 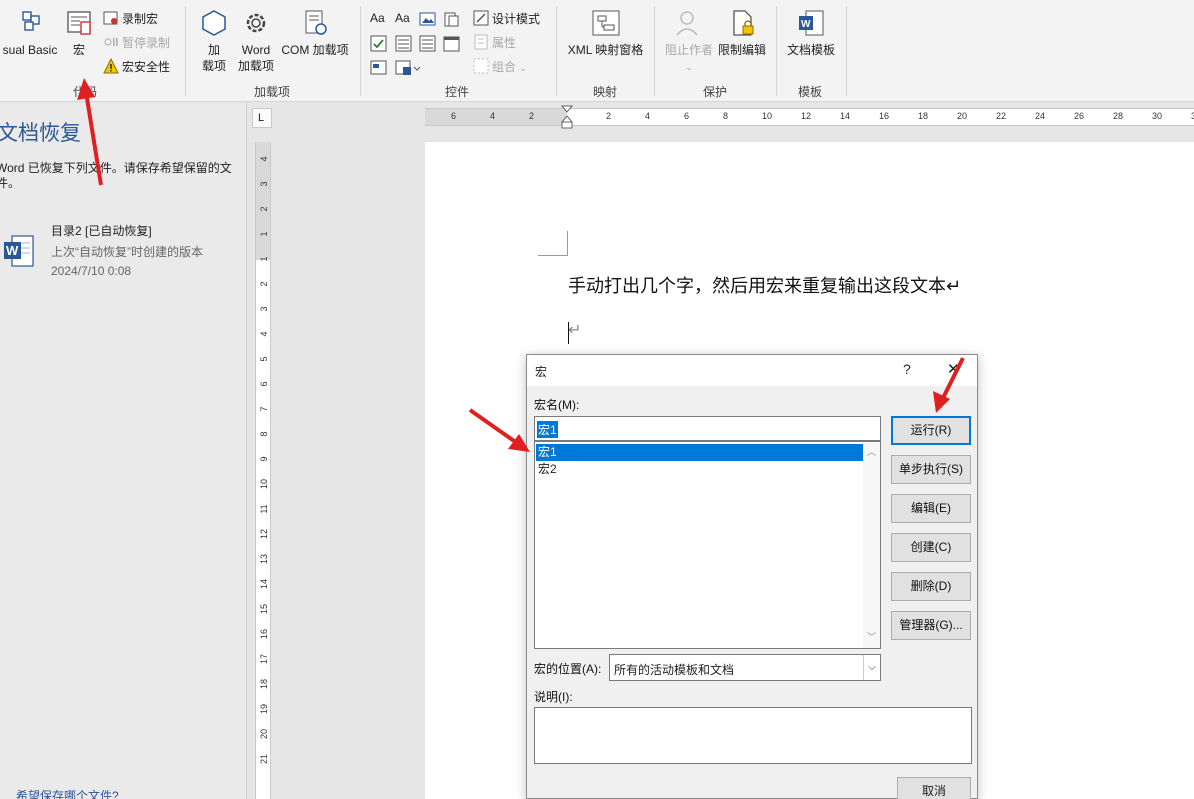 I want to click on indent-marker-icon, so click(x=567, y=118).